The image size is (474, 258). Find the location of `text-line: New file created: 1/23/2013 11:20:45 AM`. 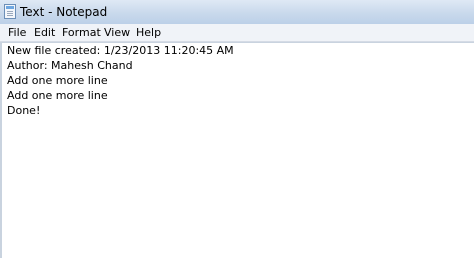

text-line: New file created: 1/23/2013 11:20:45 AM is located at coordinates (120, 50).